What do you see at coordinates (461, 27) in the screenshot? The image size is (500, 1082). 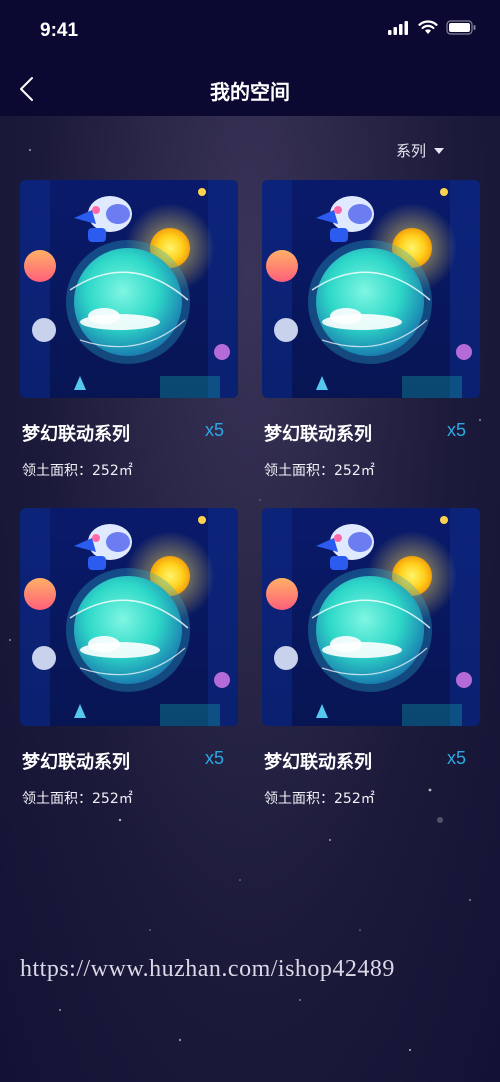 I see `battery-icon` at bounding box center [461, 27].